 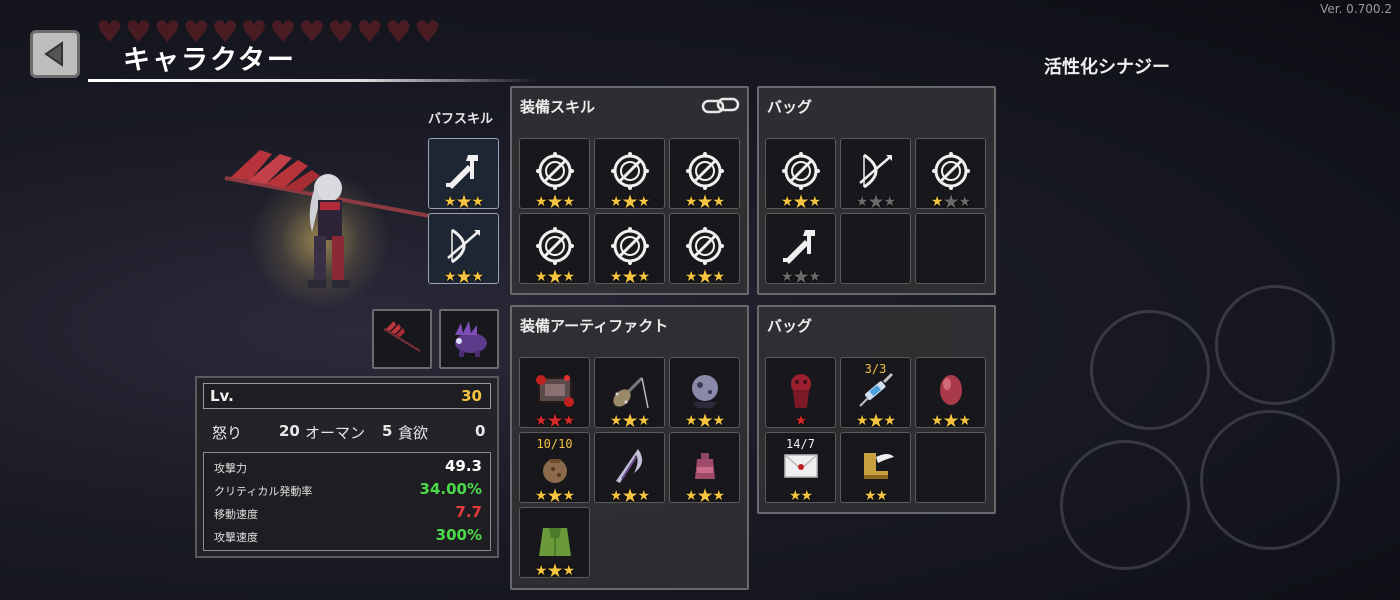 I want to click on traits-row: 怒り 20 オーマン 5 貪欲 0, so click(x=350, y=432).